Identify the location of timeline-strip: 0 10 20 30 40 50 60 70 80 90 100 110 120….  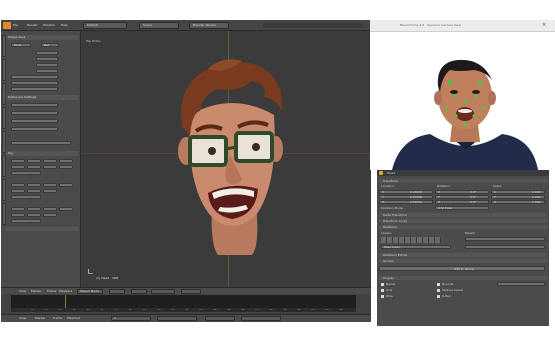
(183, 303).